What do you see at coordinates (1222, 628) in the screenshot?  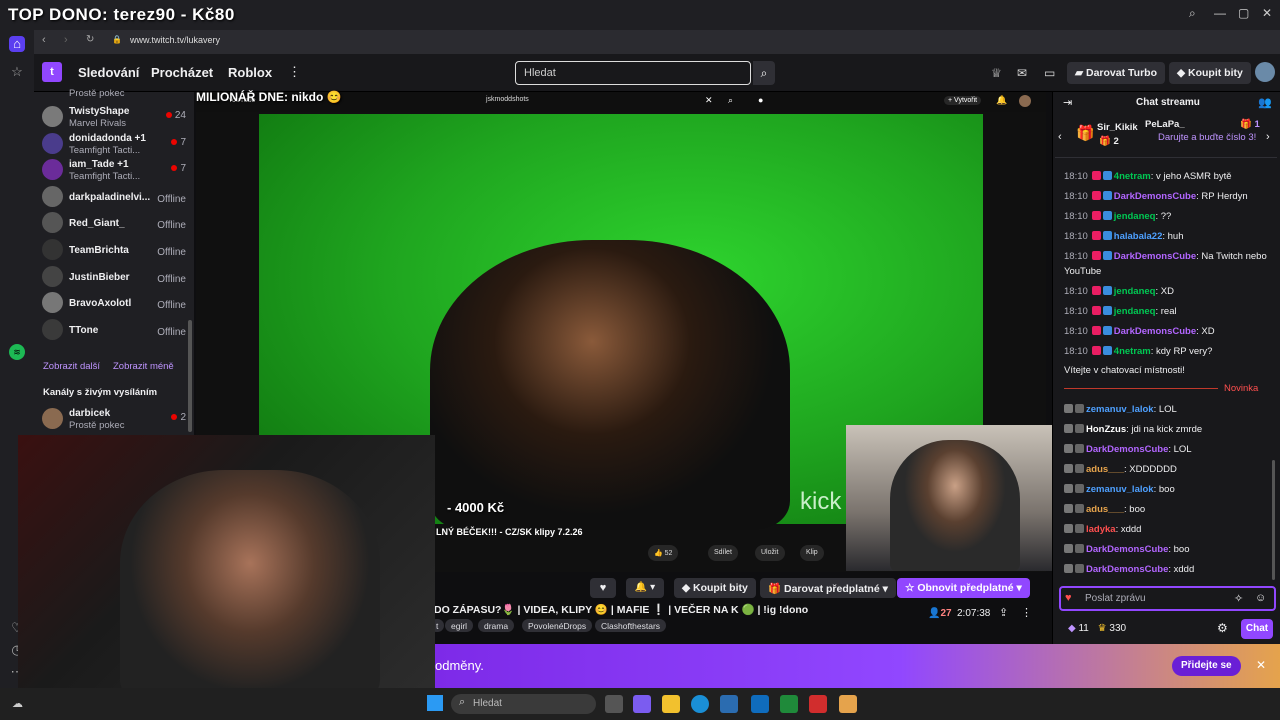 I see `chat-settings-icon: ⚙` at bounding box center [1222, 628].